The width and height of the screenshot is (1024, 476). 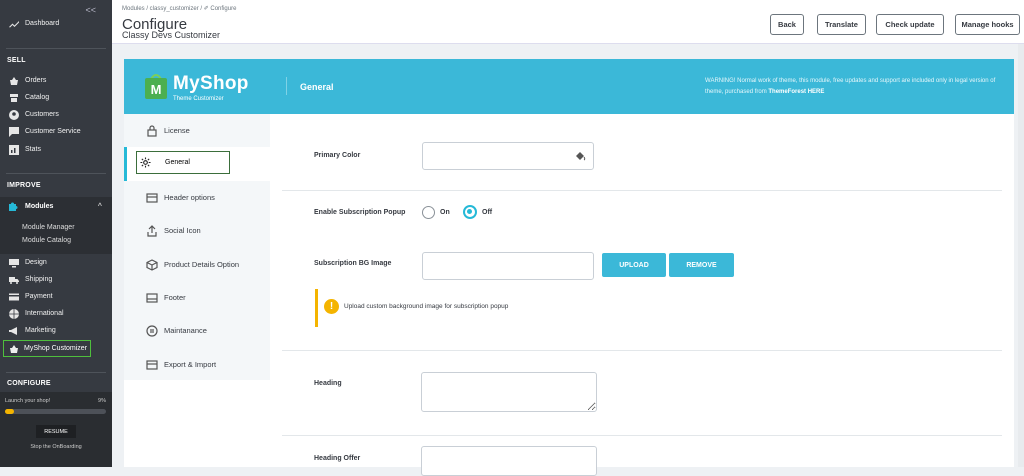 What do you see at coordinates (16, 60) in the screenshot?
I see `section-title-sell: SELL` at bounding box center [16, 60].